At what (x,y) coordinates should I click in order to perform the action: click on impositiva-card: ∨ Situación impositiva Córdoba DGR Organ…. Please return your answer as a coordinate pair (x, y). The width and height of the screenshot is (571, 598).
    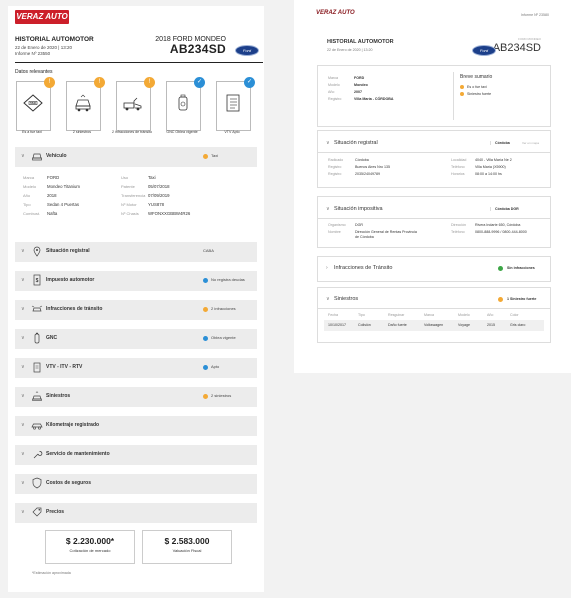
    Looking at the image, I should click on (434, 222).